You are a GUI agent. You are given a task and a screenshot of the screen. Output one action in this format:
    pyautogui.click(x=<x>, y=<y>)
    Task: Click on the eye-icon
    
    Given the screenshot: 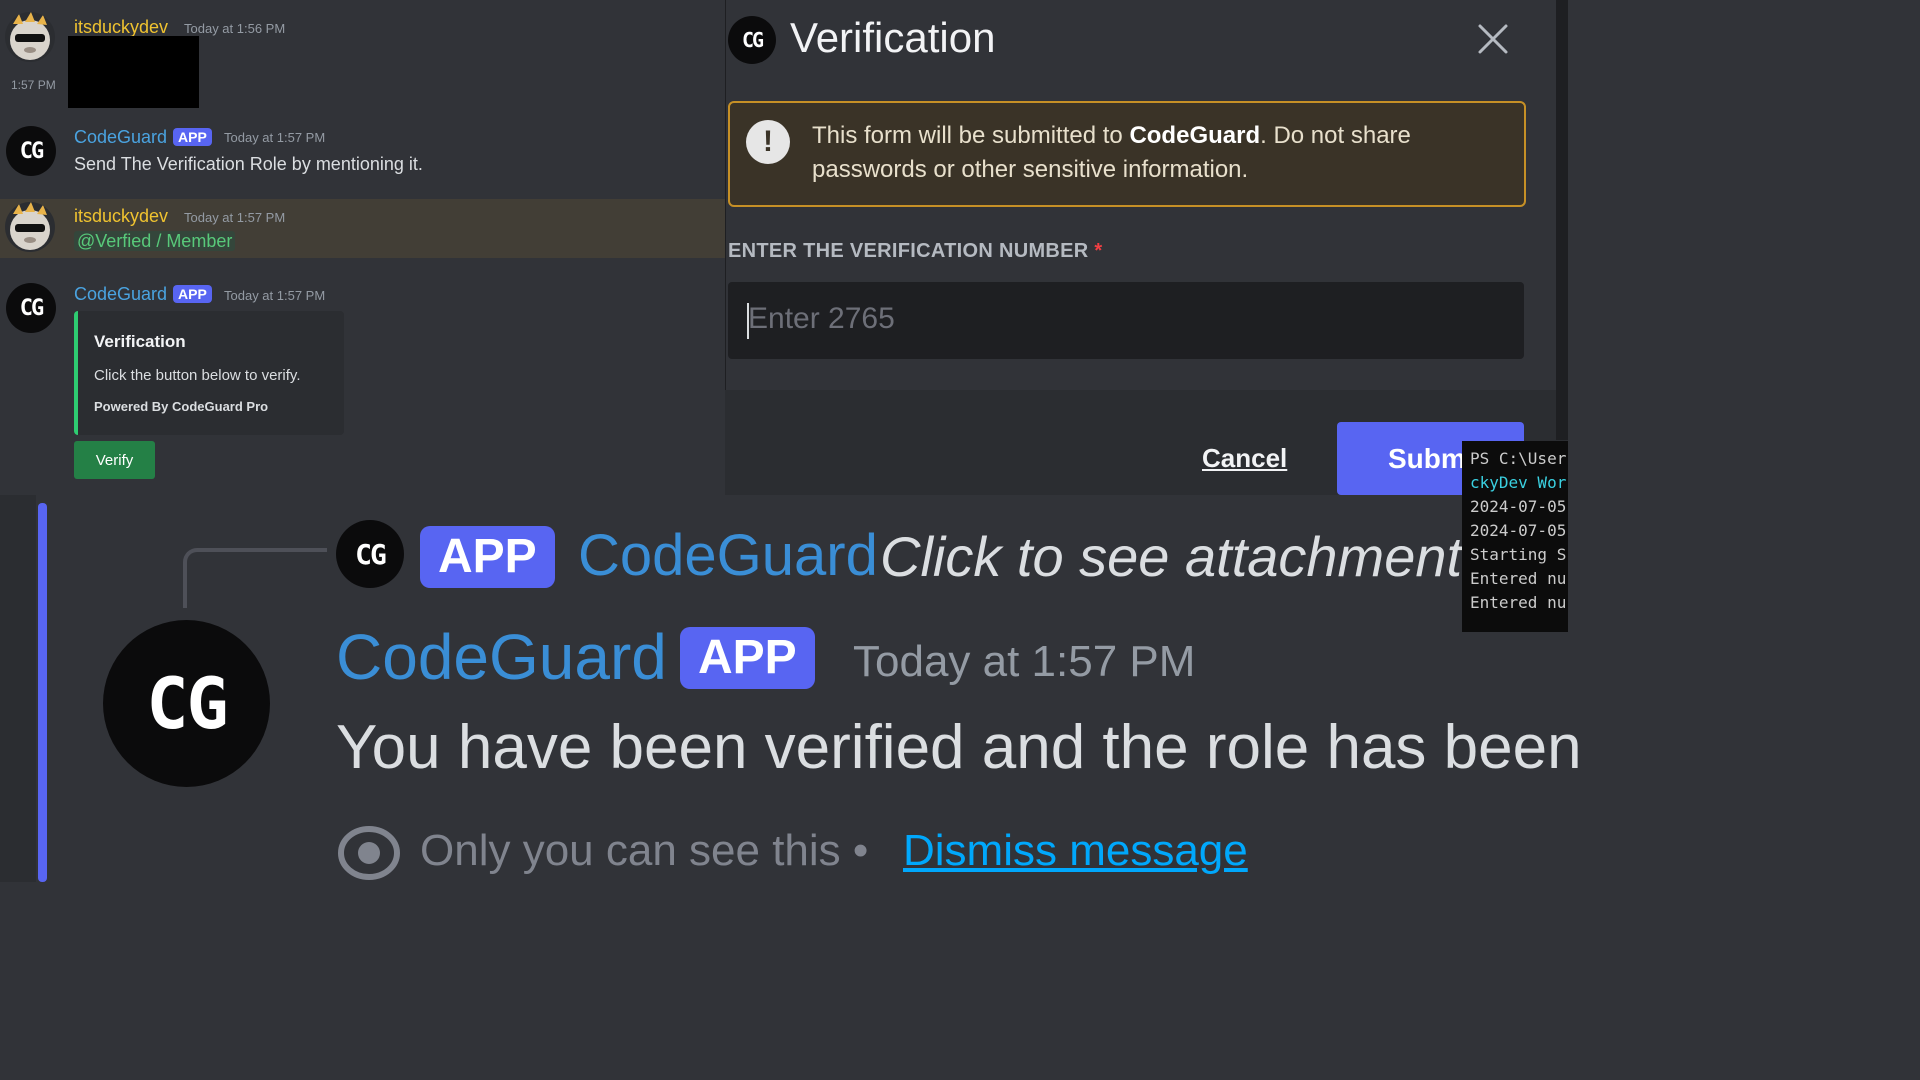 What is the action you would take?
    pyautogui.click(x=369, y=853)
    